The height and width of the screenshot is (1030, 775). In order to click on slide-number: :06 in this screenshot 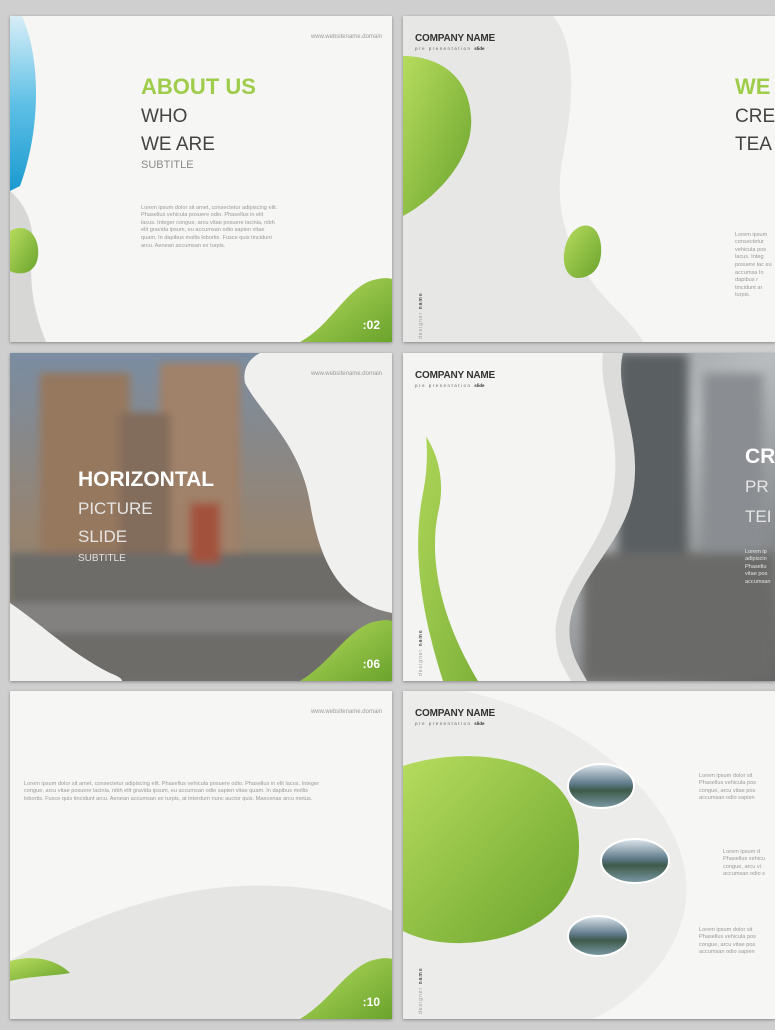, I will do `click(371, 664)`.